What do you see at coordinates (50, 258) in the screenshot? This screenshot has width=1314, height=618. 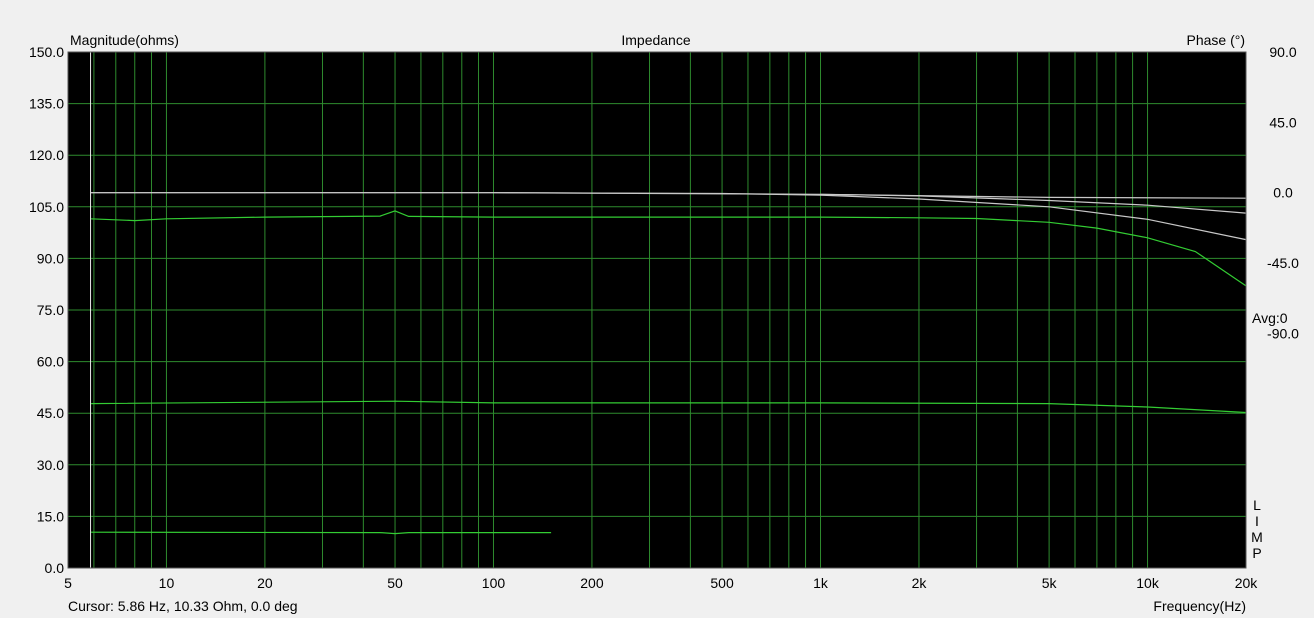 I see `y-tick-label-left: 90.0` at bounding box center [50, 258].